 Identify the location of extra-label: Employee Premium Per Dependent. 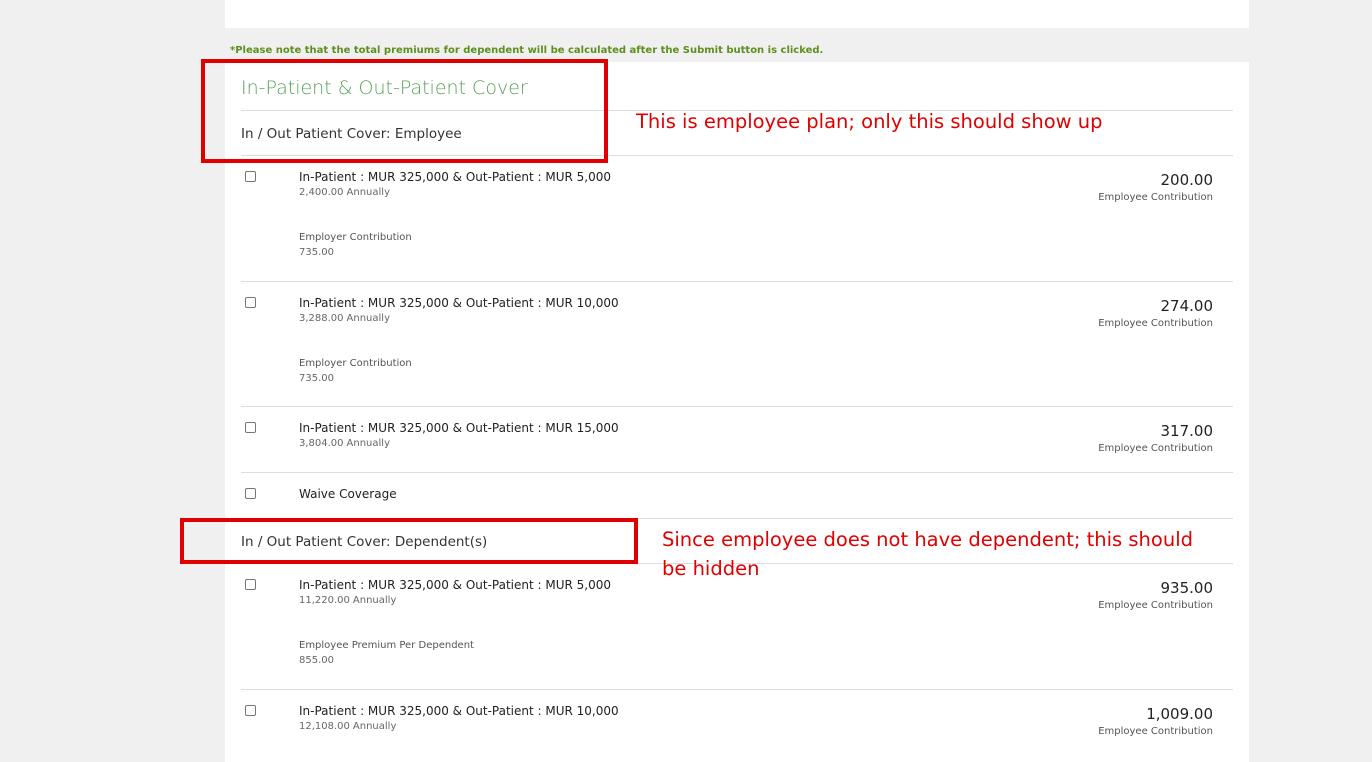
(386, 645).